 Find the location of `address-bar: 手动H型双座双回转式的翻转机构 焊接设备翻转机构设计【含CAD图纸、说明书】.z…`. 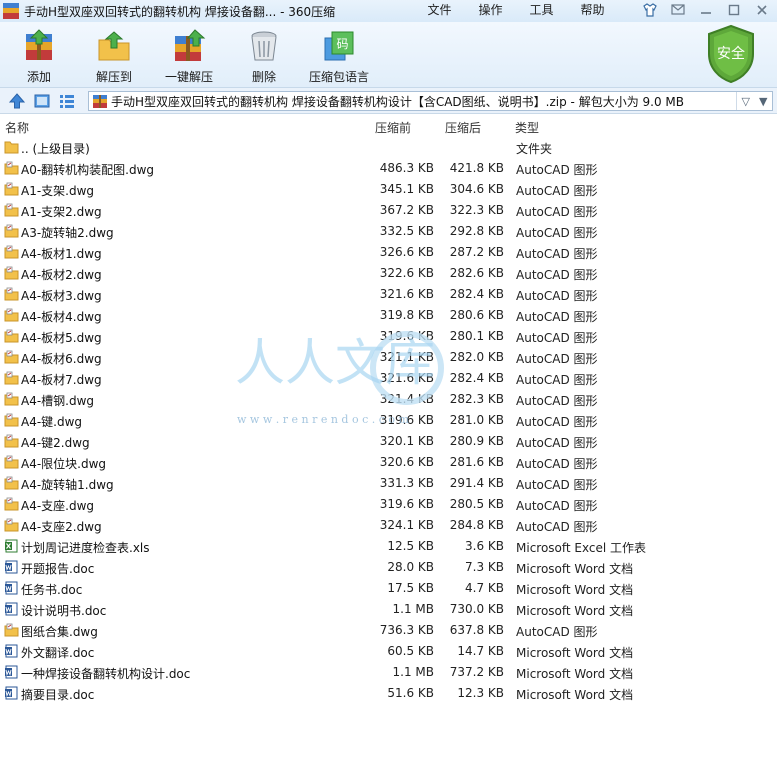

address-bar: 手动H型双座双回转式的翻转机构 焊接设备翻转机构设计【含CAD图纸、说明书】.z… is located at coordinates (388, 101).